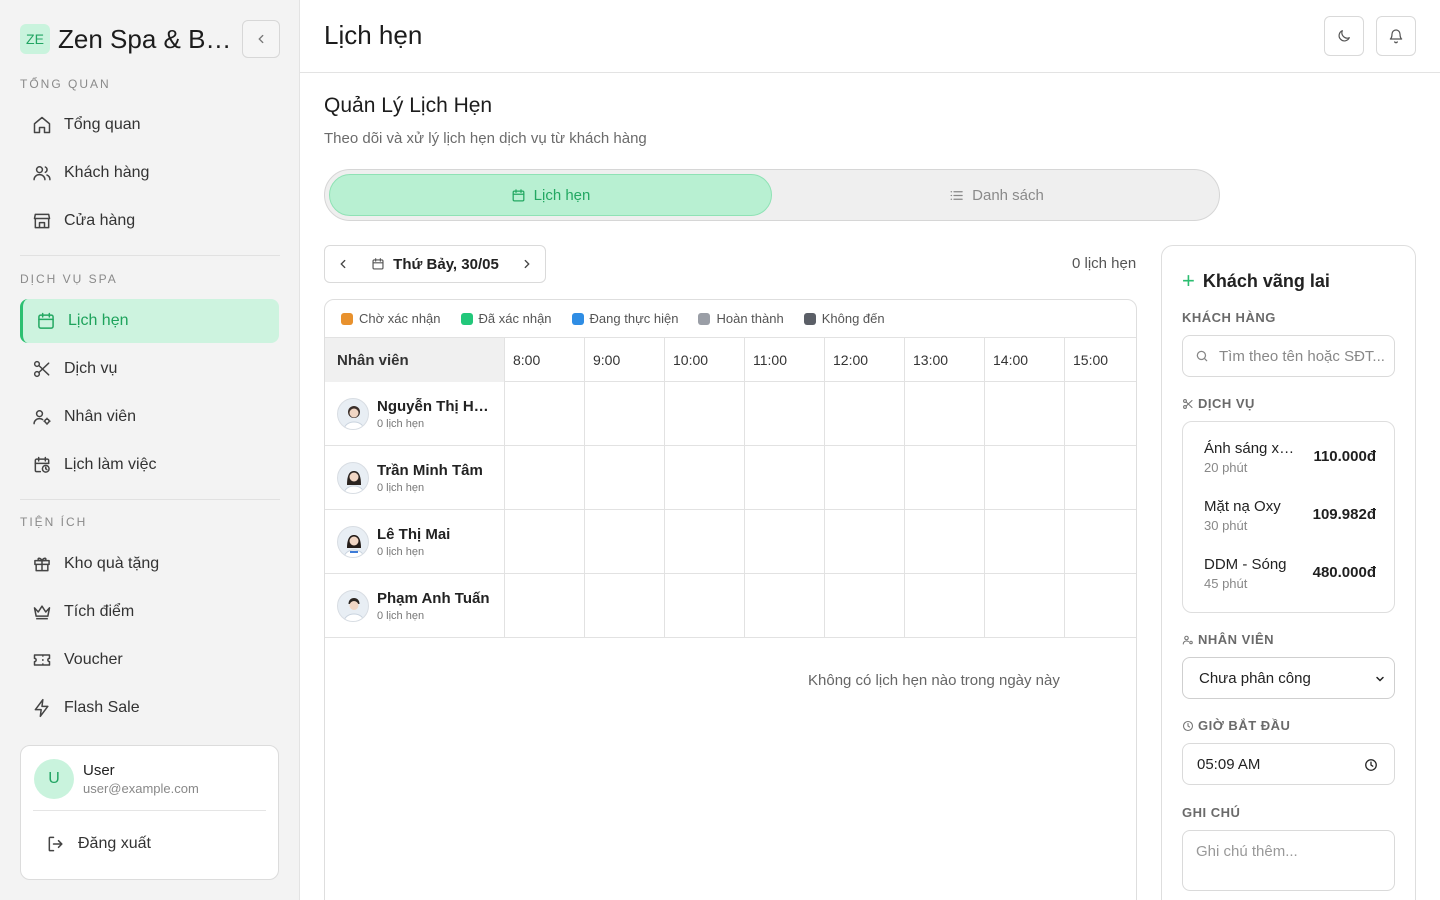 The width and height of the screenshot is (1440, 900). I want to click on staff-row: Lê Thị Mai 0 lịch hẹn, so click(730, 542).